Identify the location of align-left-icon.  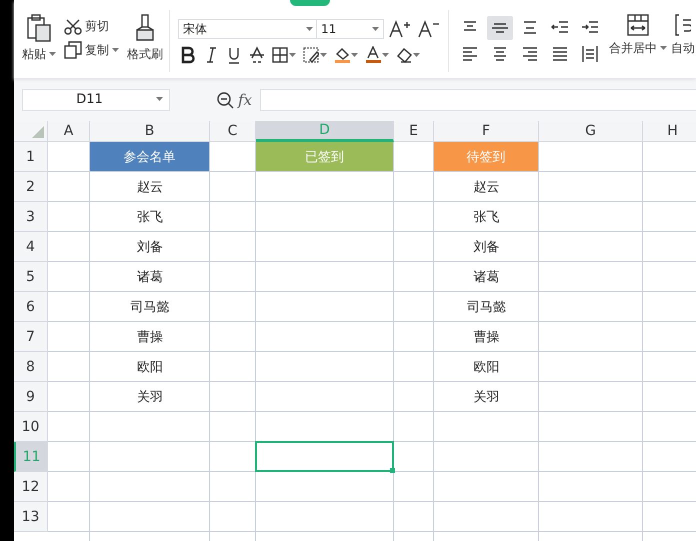
(470, 54).